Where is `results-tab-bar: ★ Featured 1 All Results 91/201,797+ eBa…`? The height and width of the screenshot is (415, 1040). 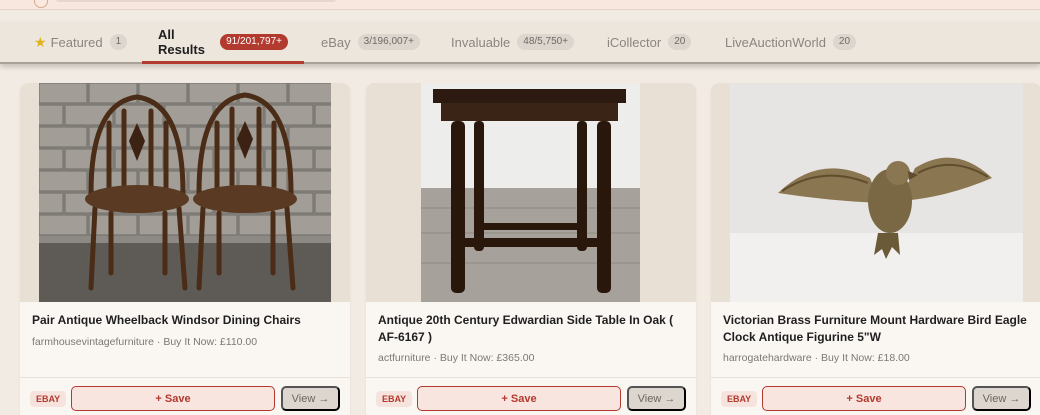
results-tab-bar: ★ Featured 1 All Results 91/201,797+ eBa… is located at coordinates (520, 43).